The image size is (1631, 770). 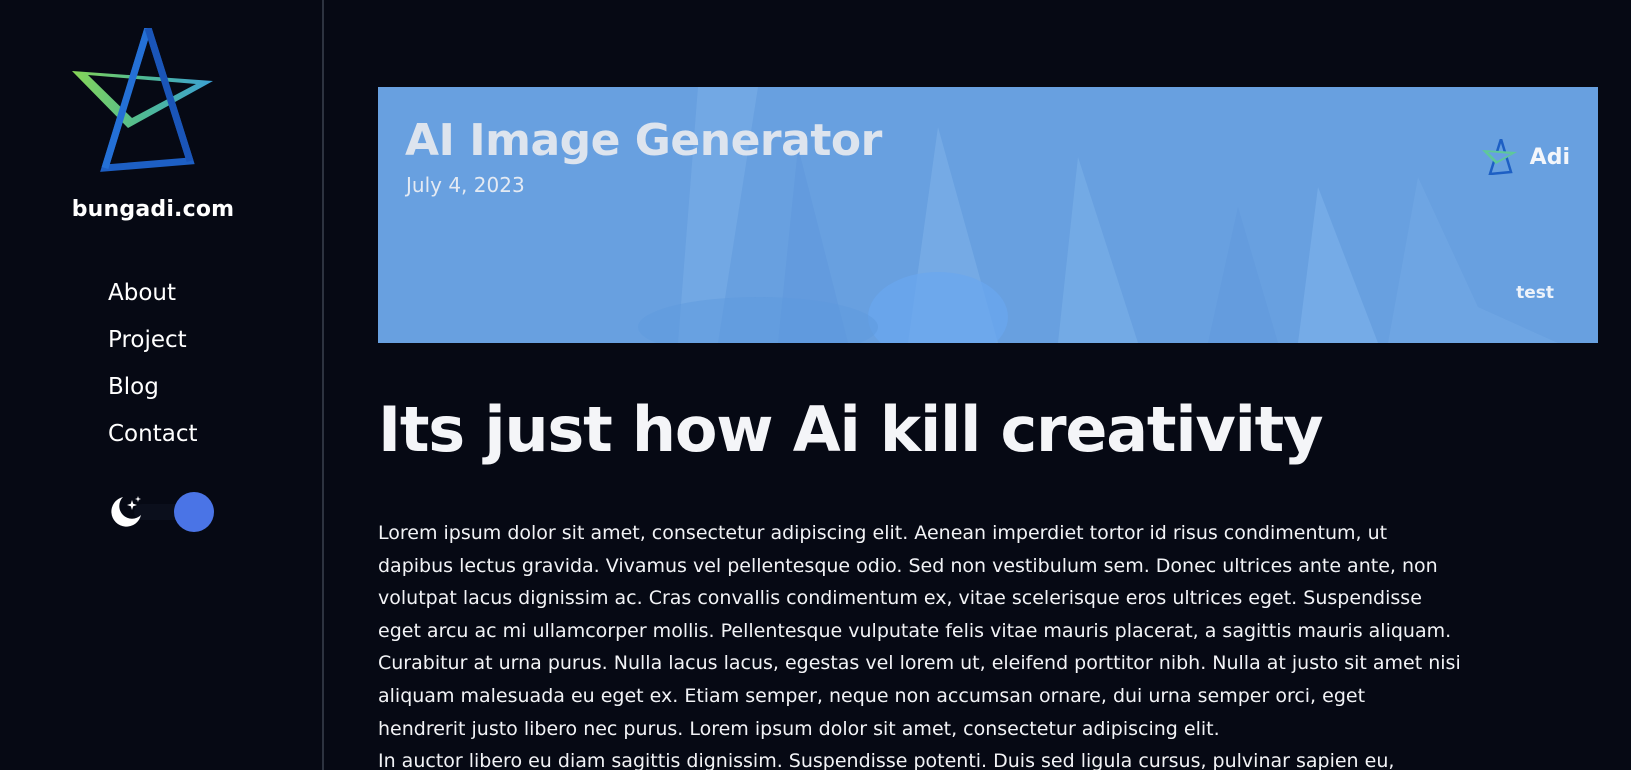 I want to click on hero-author: Adi, so click(x=1525, y=157).